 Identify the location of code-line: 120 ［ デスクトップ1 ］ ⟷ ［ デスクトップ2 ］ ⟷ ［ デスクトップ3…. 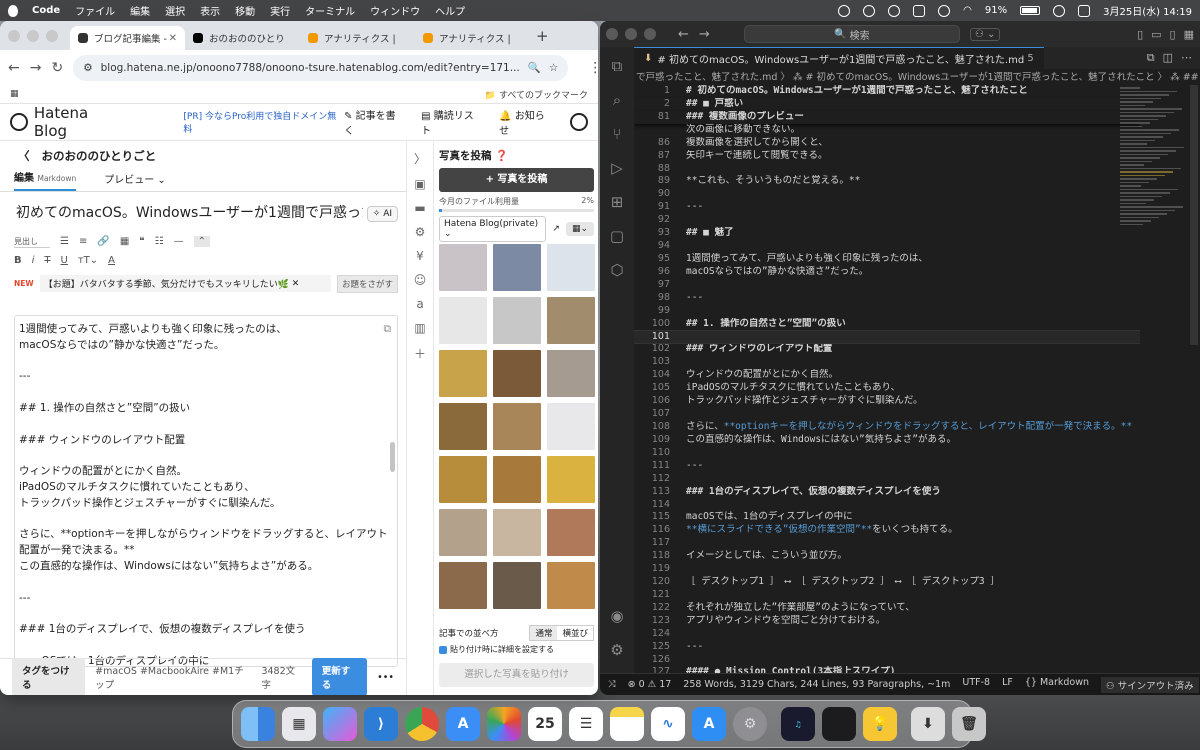
(887, 582).